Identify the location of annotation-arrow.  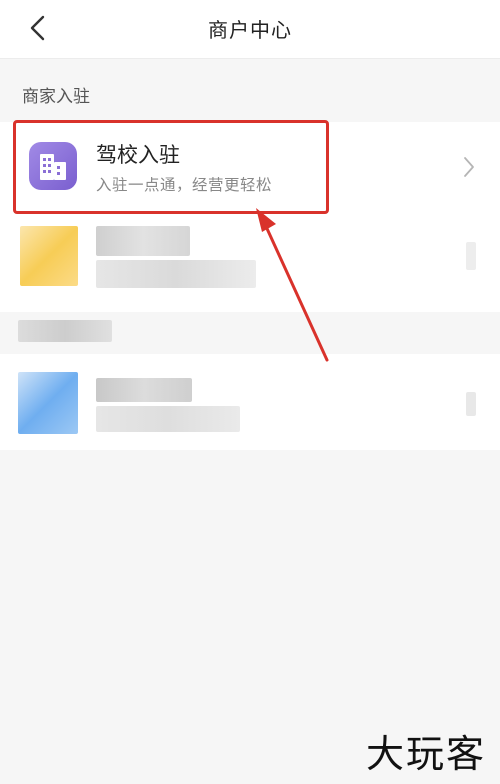
(292, 285).